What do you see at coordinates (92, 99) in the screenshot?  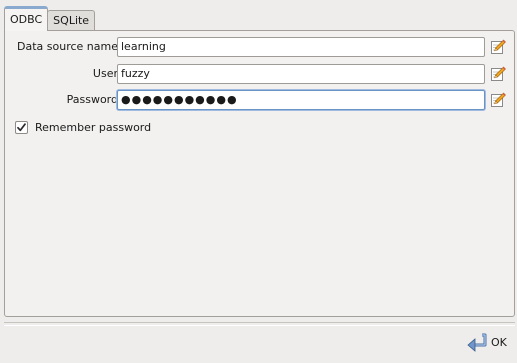 I see `password-label: Password` at bounding box center [92, 99].